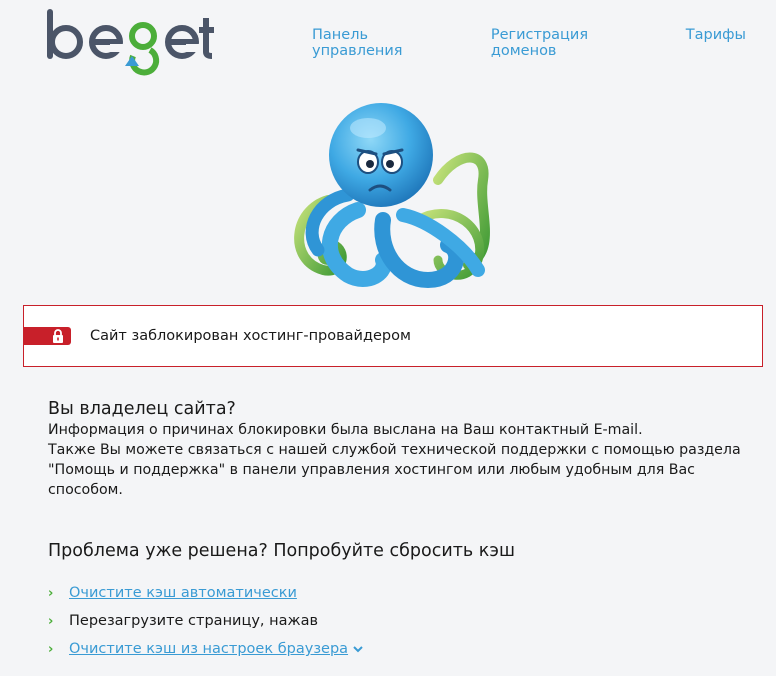  What do you see at coordinates (208, 649) in the screenshot?
I see `clear-cache-browser-link: Очистите кэш из настроек браузера` at bounding box center [208, 649].